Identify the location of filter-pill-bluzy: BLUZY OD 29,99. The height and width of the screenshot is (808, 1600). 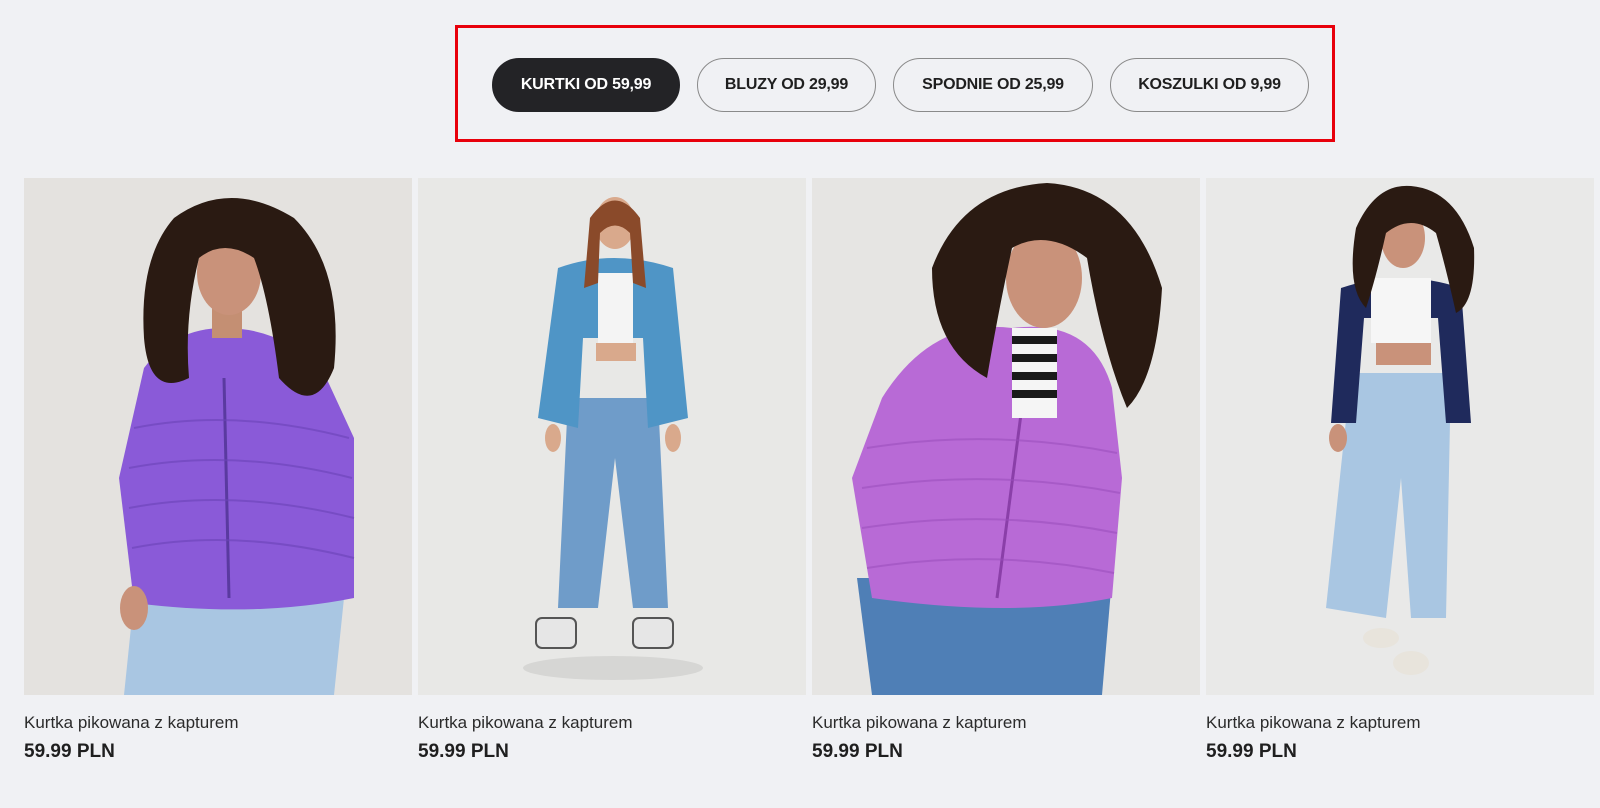
(786, 85).